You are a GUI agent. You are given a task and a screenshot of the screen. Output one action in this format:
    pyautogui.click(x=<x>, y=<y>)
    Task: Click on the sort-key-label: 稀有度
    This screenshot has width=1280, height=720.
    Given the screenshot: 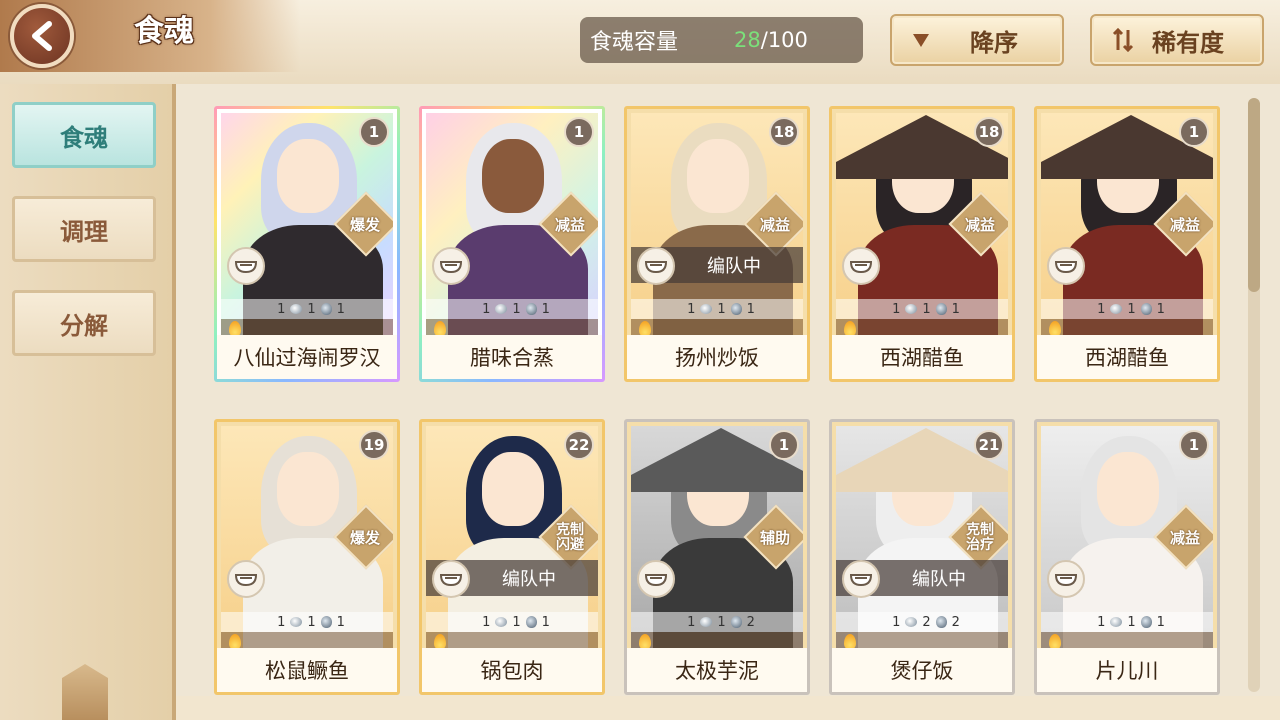 What is the action you would take?
    pyautogui.click(x=1188, y=42)
    